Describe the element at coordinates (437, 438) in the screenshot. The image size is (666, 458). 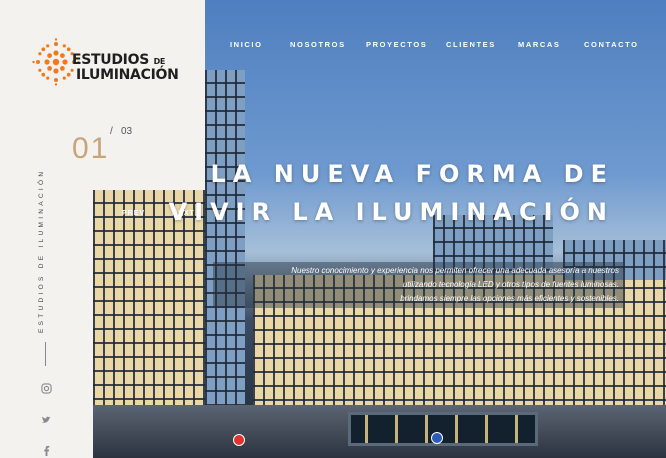
I see `direction-sign` at that location.